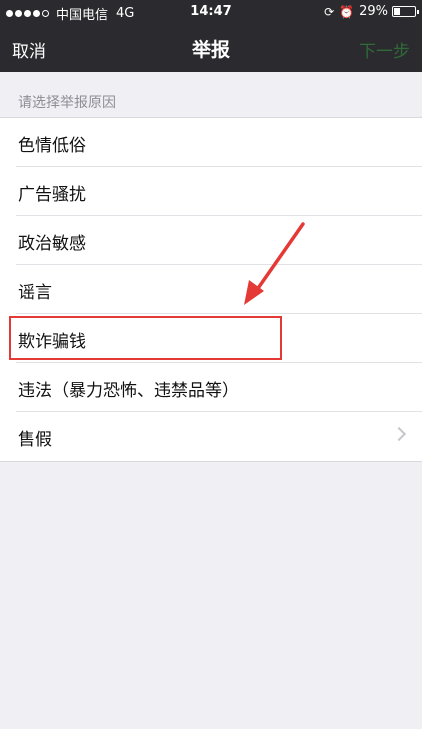 This screenshot has height=729, width=422. I want to click on battery-fill, so click(397, 11).